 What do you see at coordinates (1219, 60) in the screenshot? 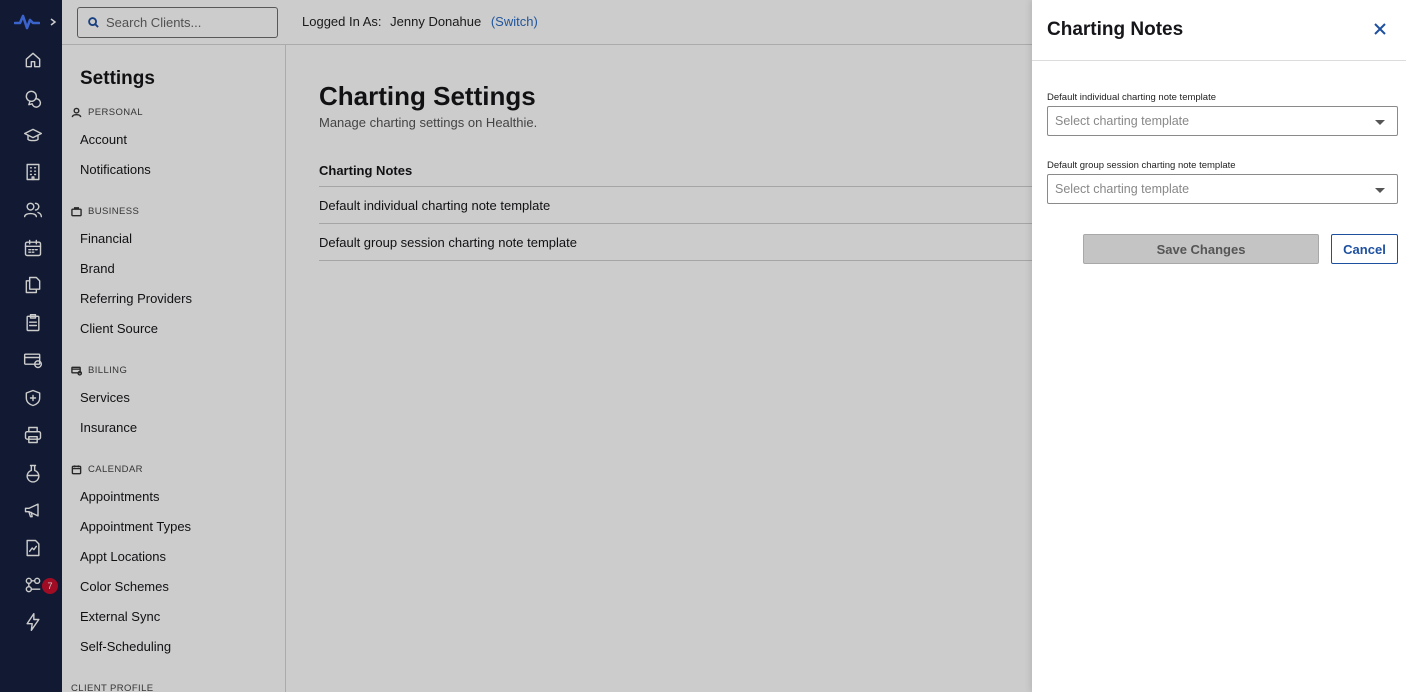
I see `drawer-divider` at bounding box center [1219, 60].